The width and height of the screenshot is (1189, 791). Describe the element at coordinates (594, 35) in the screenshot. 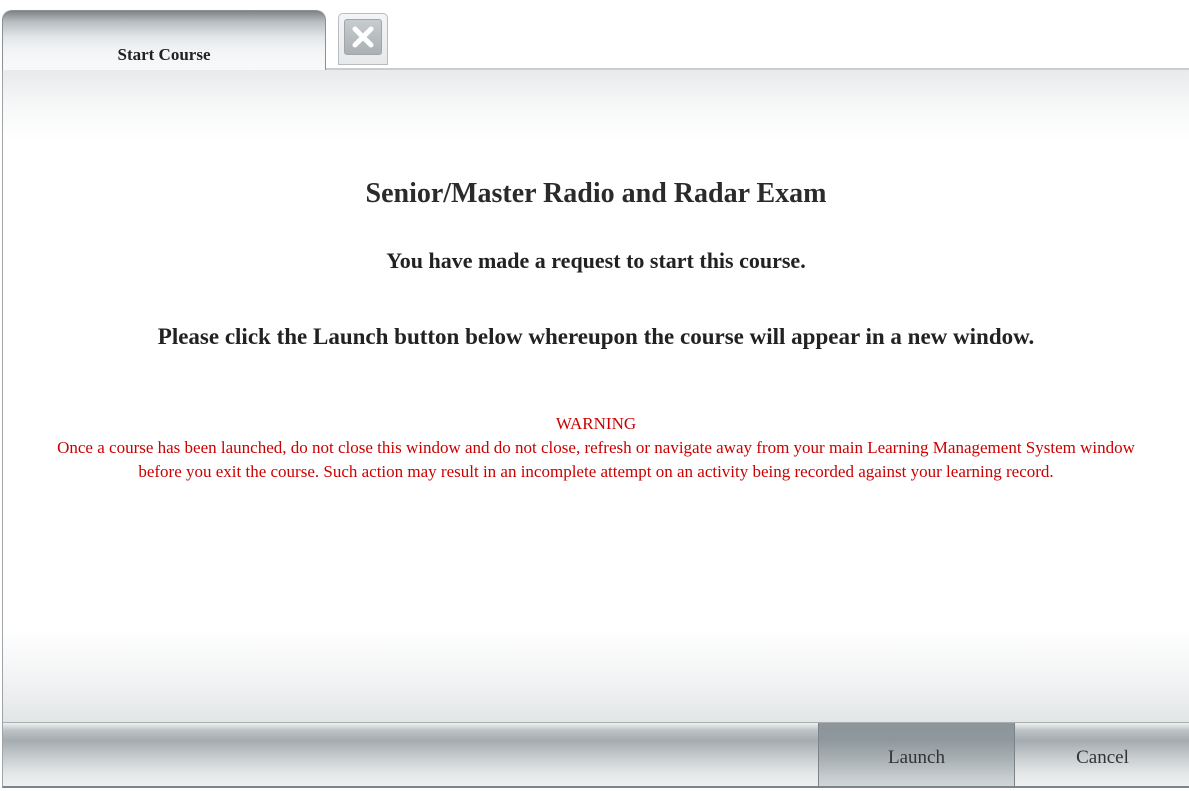

I see `tab-strip: Start Course` at that location.